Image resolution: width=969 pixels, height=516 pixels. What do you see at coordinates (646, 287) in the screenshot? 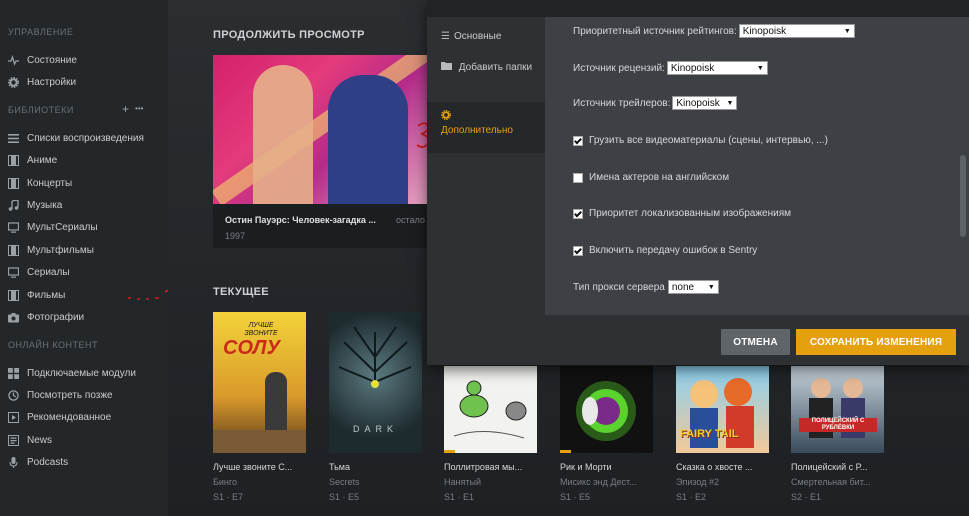
I see `proxy-row: Тип прокси сервера none ▼` at bounding box center [646, 287].